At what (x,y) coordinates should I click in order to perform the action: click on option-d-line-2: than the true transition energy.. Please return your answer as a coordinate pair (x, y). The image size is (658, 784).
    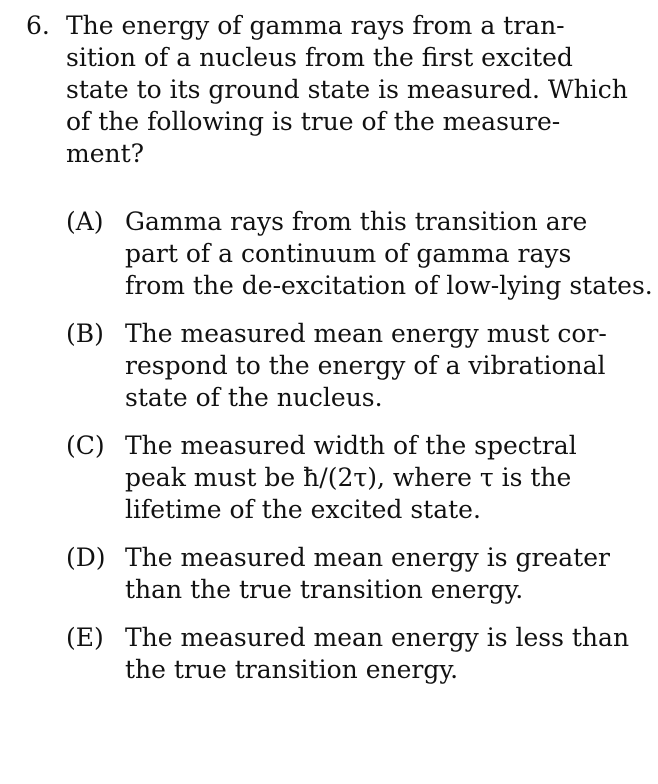
    Looking at the image, I should click on (324, 589).